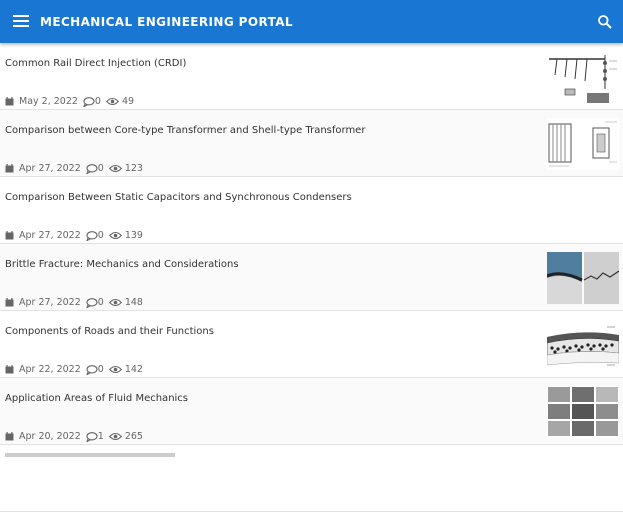 The height and width of the screenshot is (512, 623). I want to click on fracture-photo-thumbnail, so click(583, 278).